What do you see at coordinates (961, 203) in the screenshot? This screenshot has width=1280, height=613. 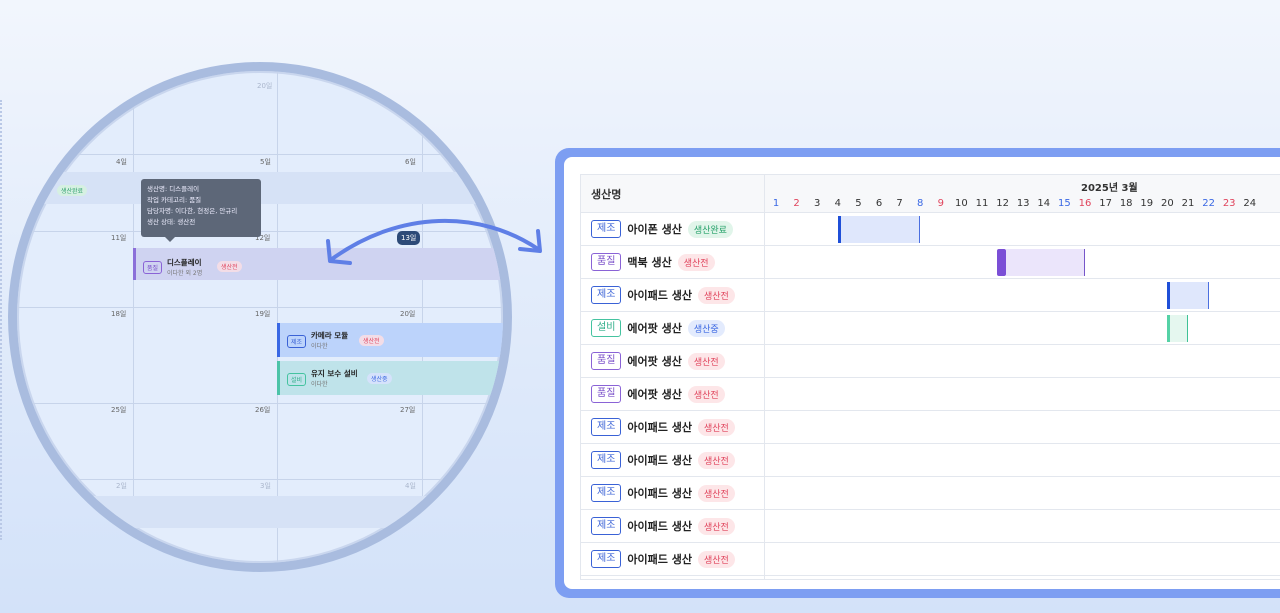 I see `day-label: 10` at bounding box center [961, 203].